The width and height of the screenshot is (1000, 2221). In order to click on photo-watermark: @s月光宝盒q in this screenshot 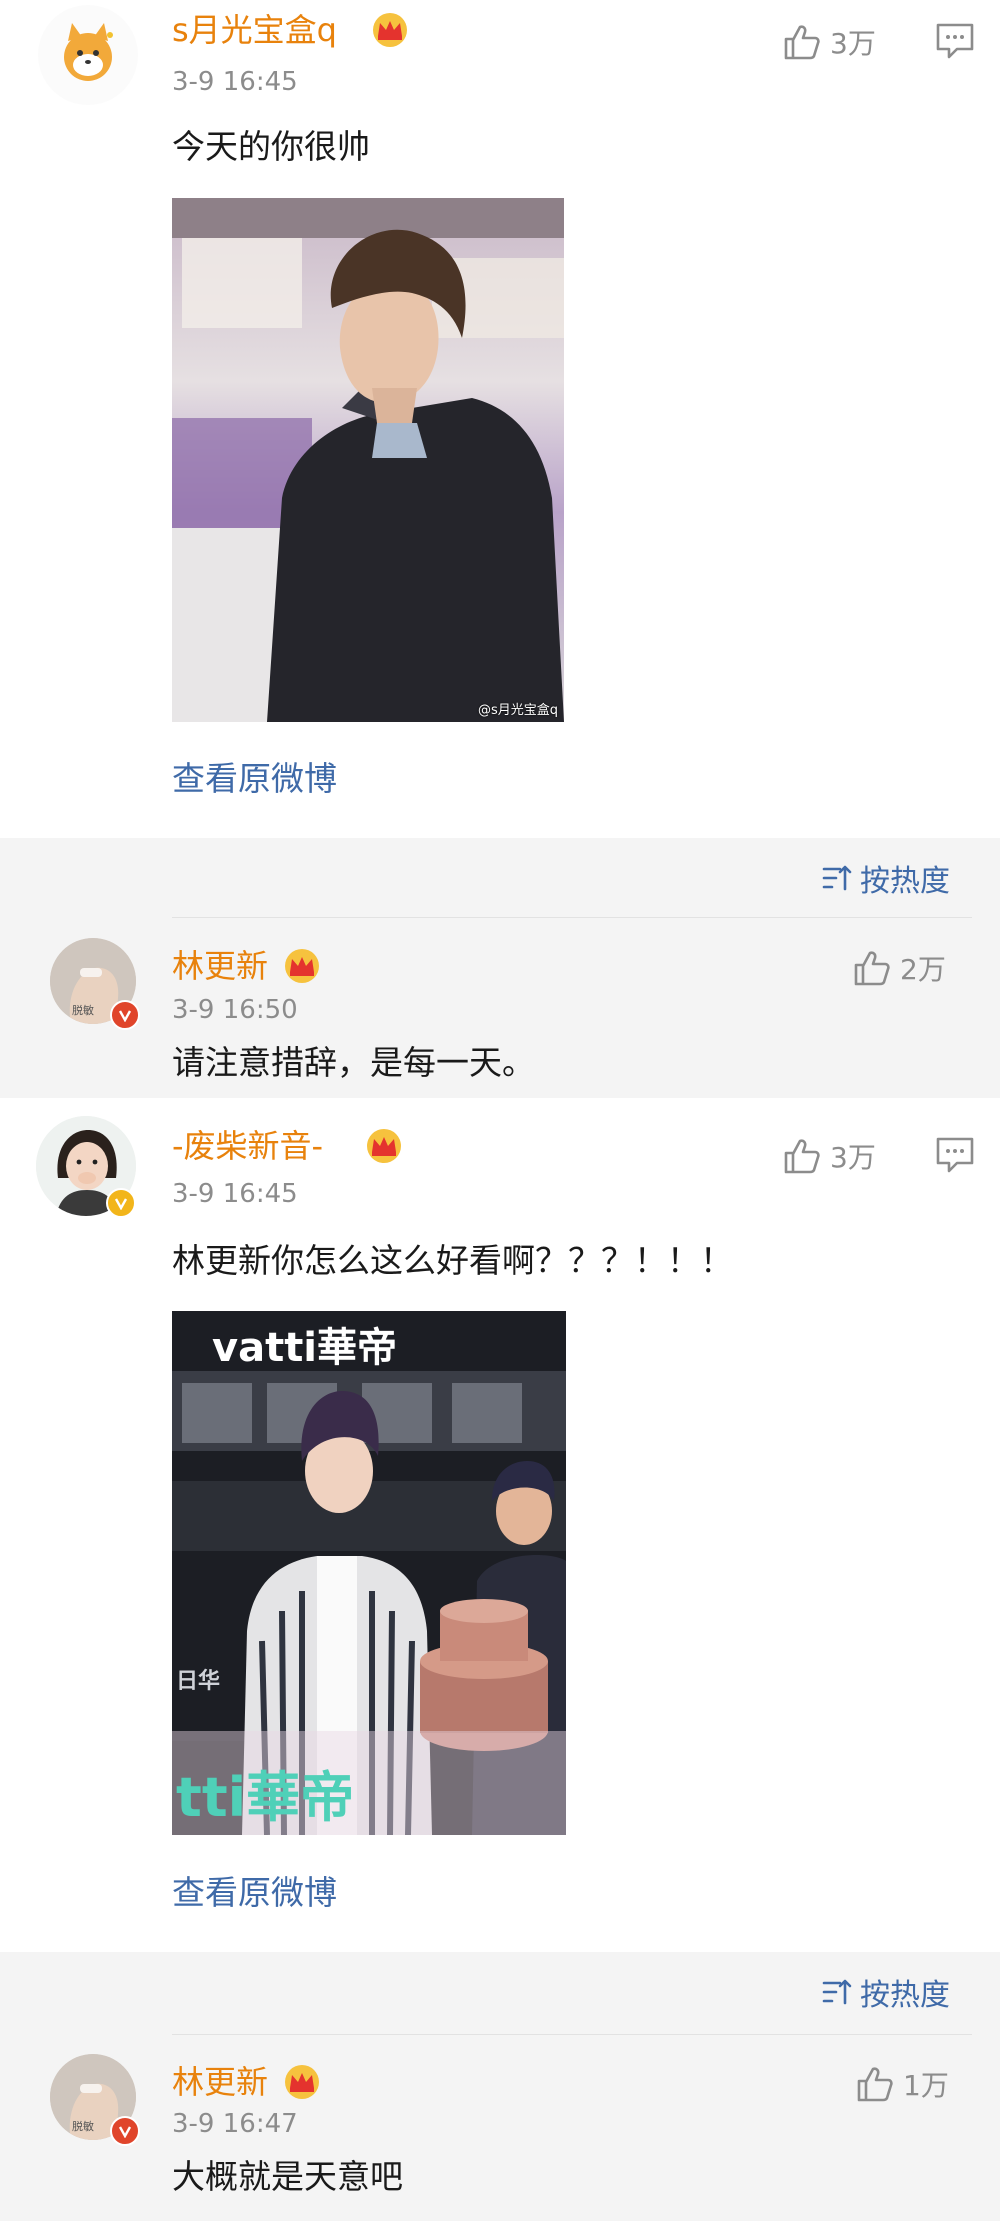, I will do `click(517, 710)`.